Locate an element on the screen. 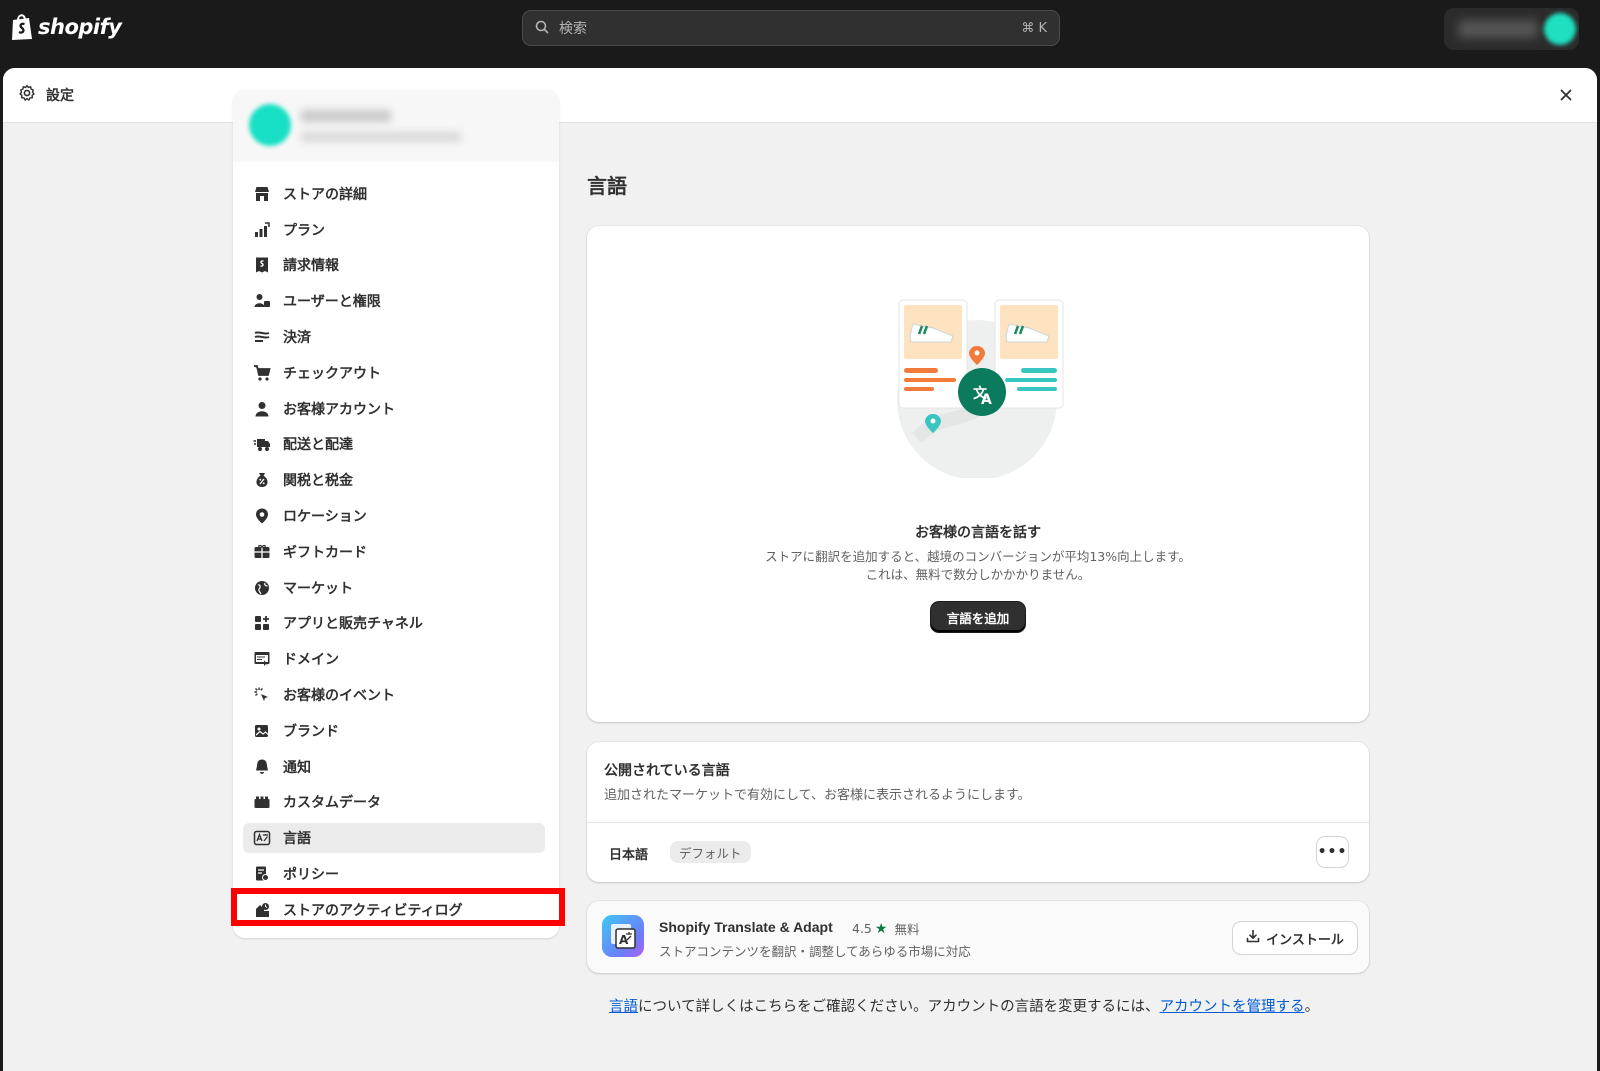 The width and height of the screenshot is (1600, 1071). activity-log-icon is located at coordinates (262, 910).